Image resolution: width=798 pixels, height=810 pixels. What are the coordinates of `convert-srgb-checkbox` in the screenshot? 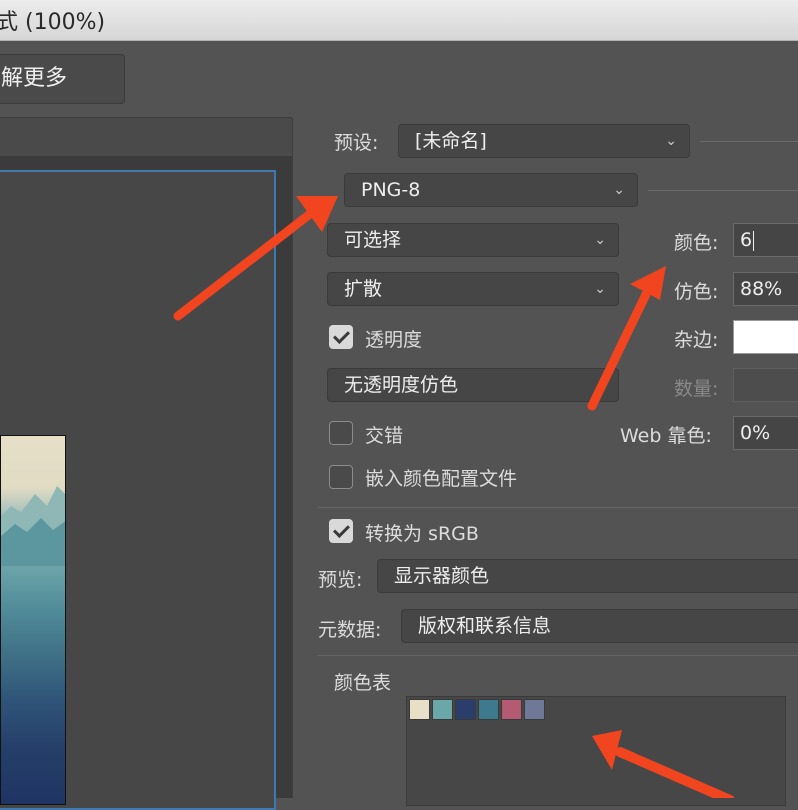 It's located at (341, 531).